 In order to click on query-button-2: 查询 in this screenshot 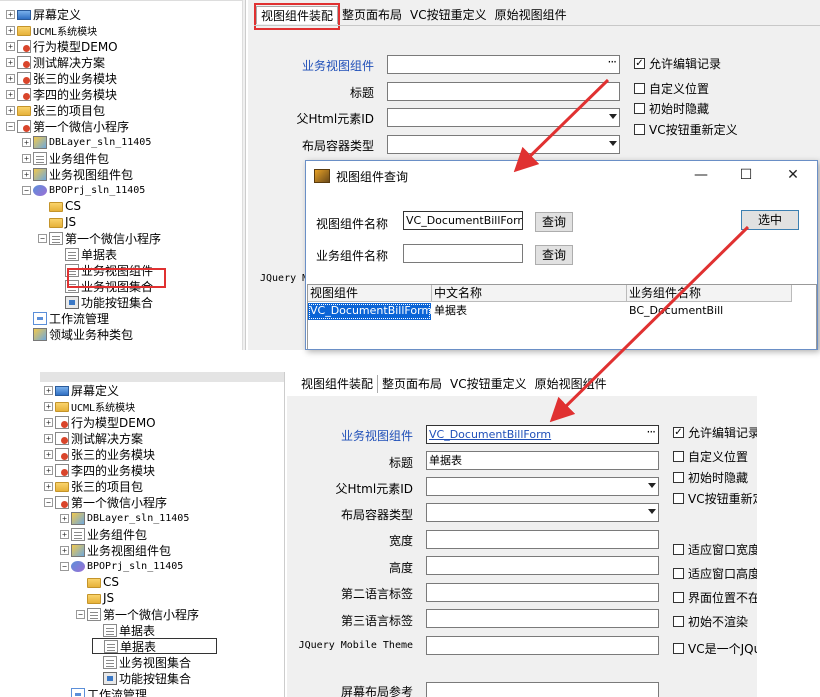, I will do `click(554, 255)`.